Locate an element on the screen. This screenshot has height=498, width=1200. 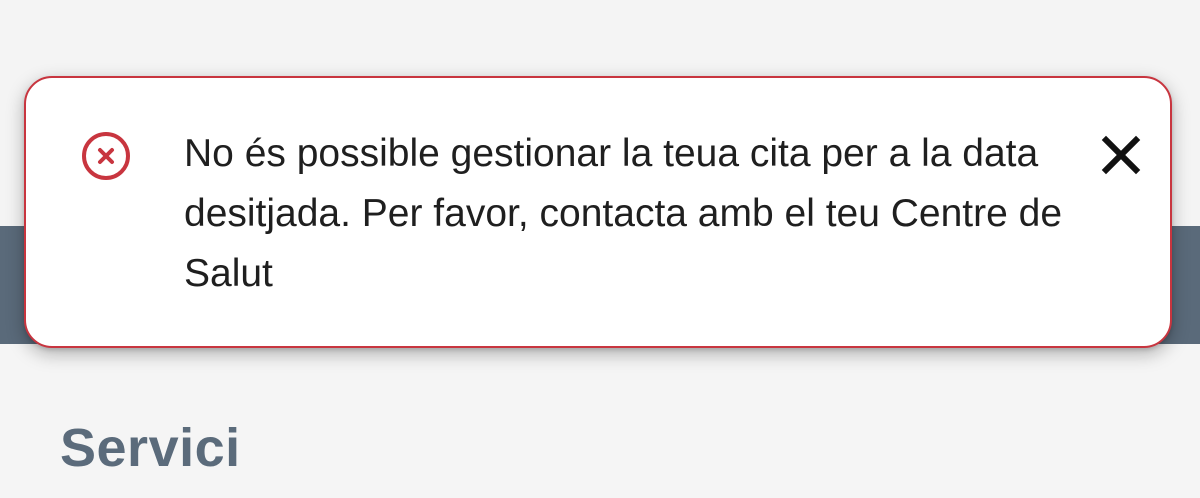
section-title: Servici is located at coordinates (150, 448).